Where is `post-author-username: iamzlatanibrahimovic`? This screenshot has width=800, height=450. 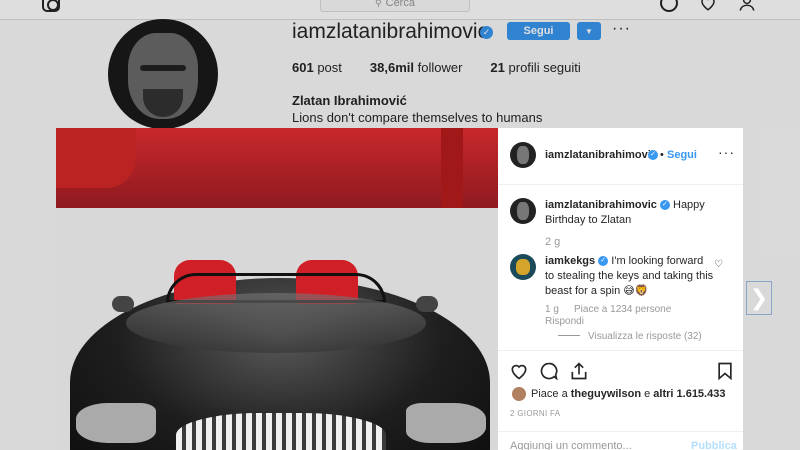 post-author-username: iamzlatanibrahimovic is located at coordinates (601, 155).